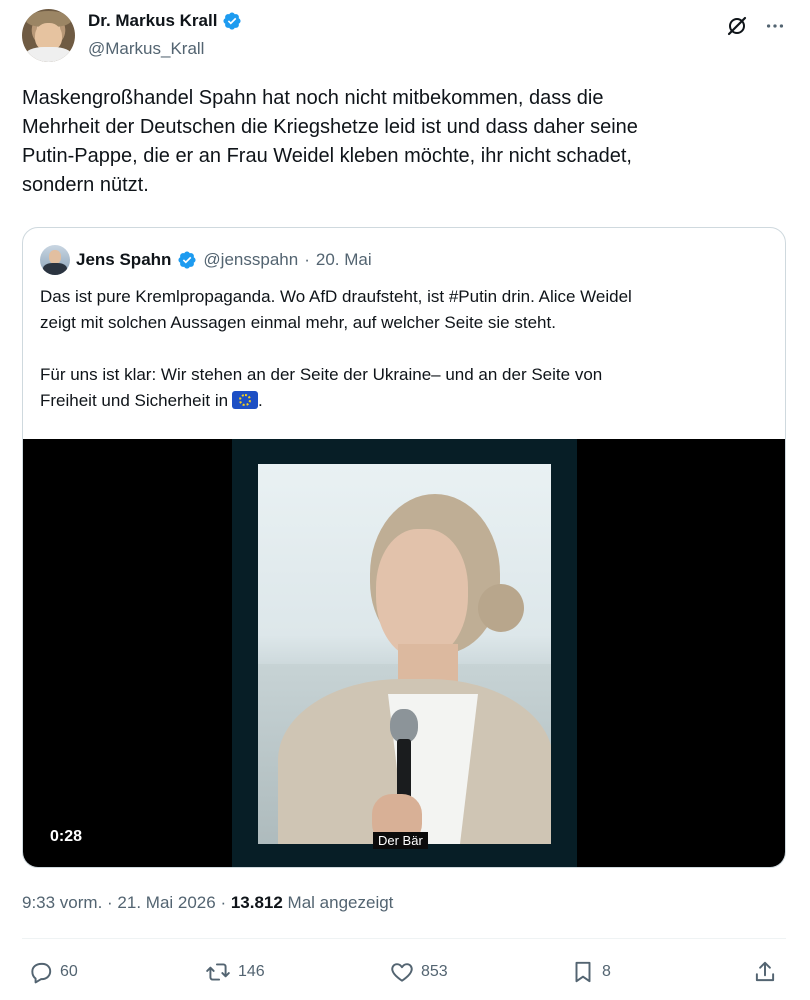 The width and height of the screenshot is (810, 1000). What do you see at coordinates (257, 902) in the screenshot?
I see `view-count: 13.812` at bounding box center [257, 902].